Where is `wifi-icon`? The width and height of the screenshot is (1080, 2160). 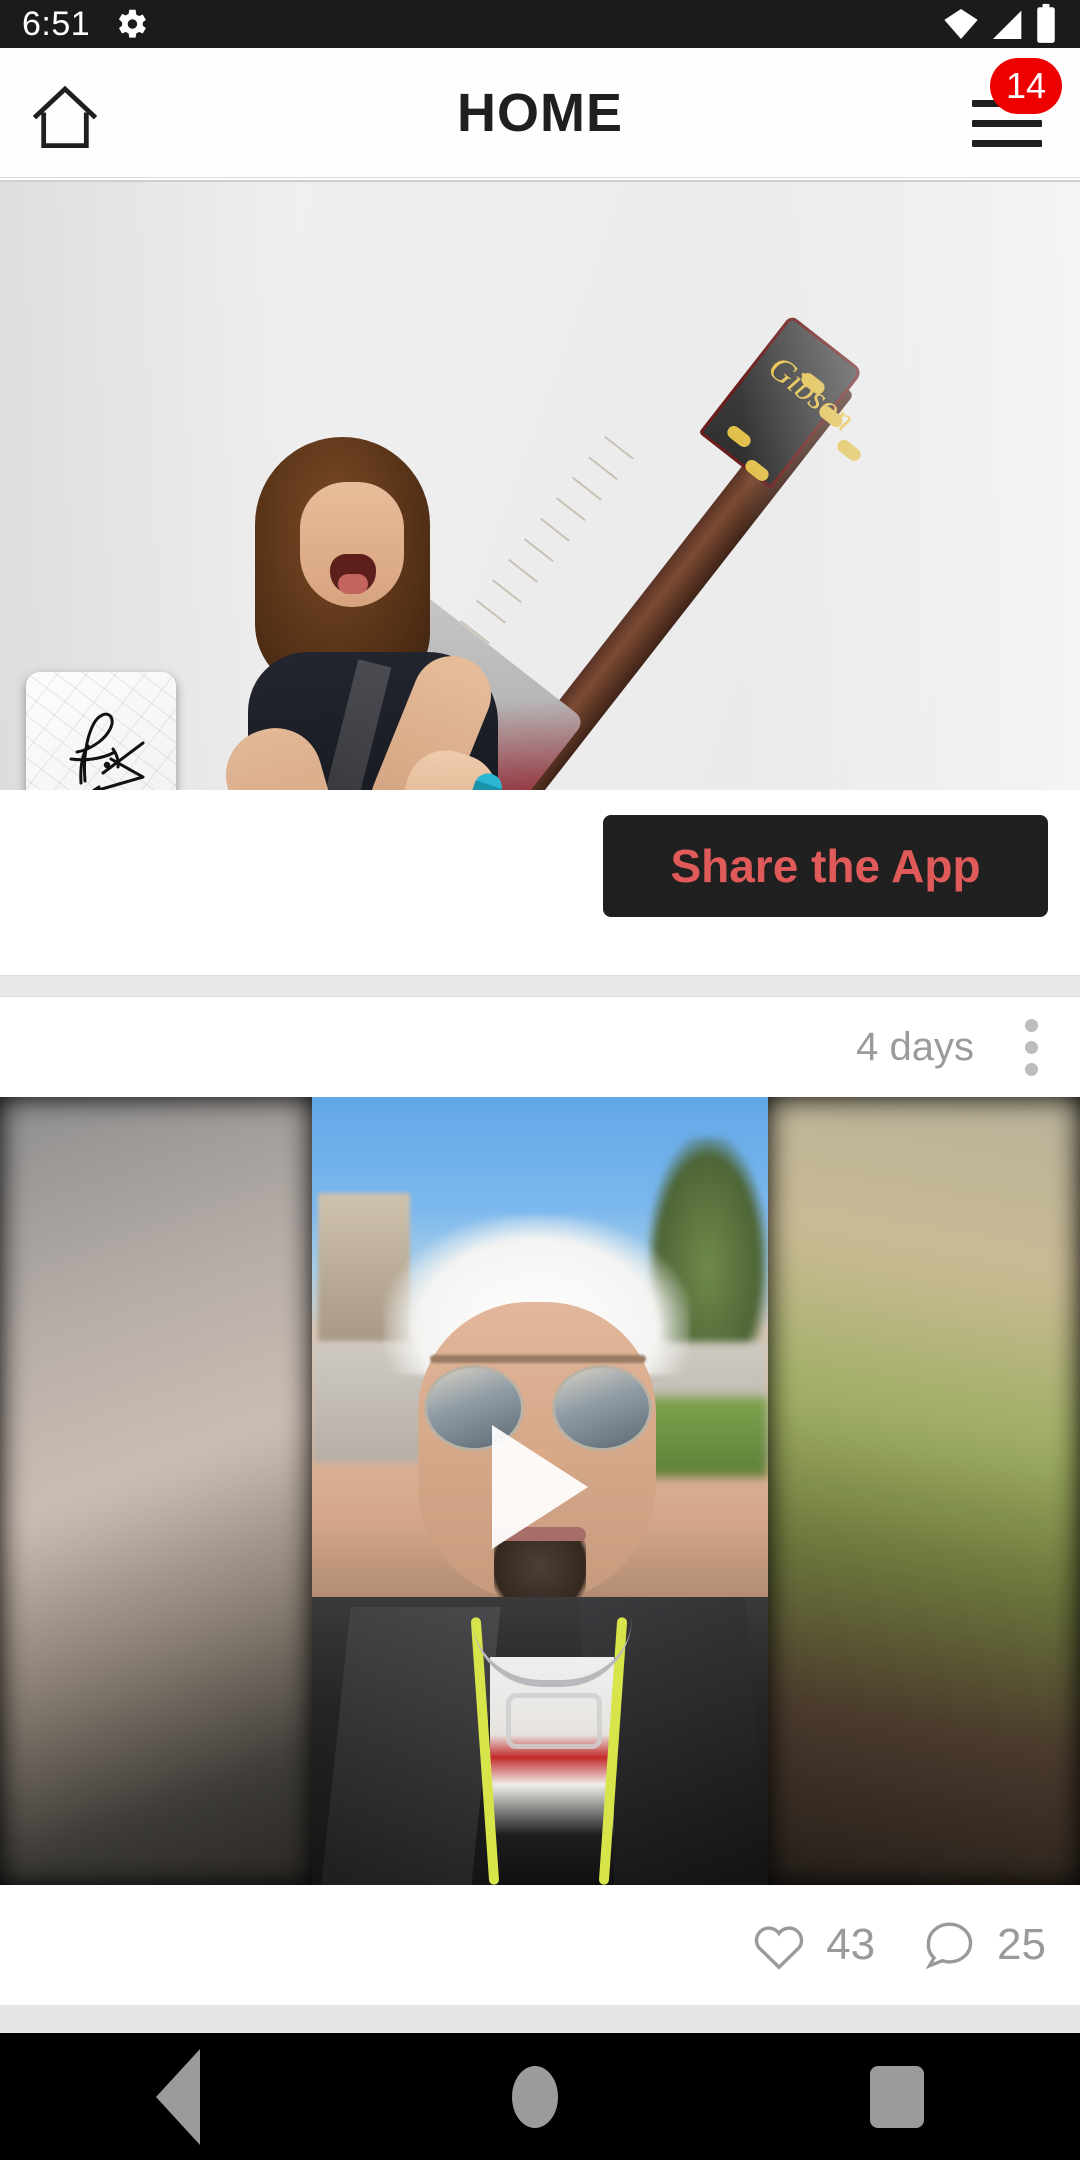
wifi-icon is located at coordinates (961, 24).